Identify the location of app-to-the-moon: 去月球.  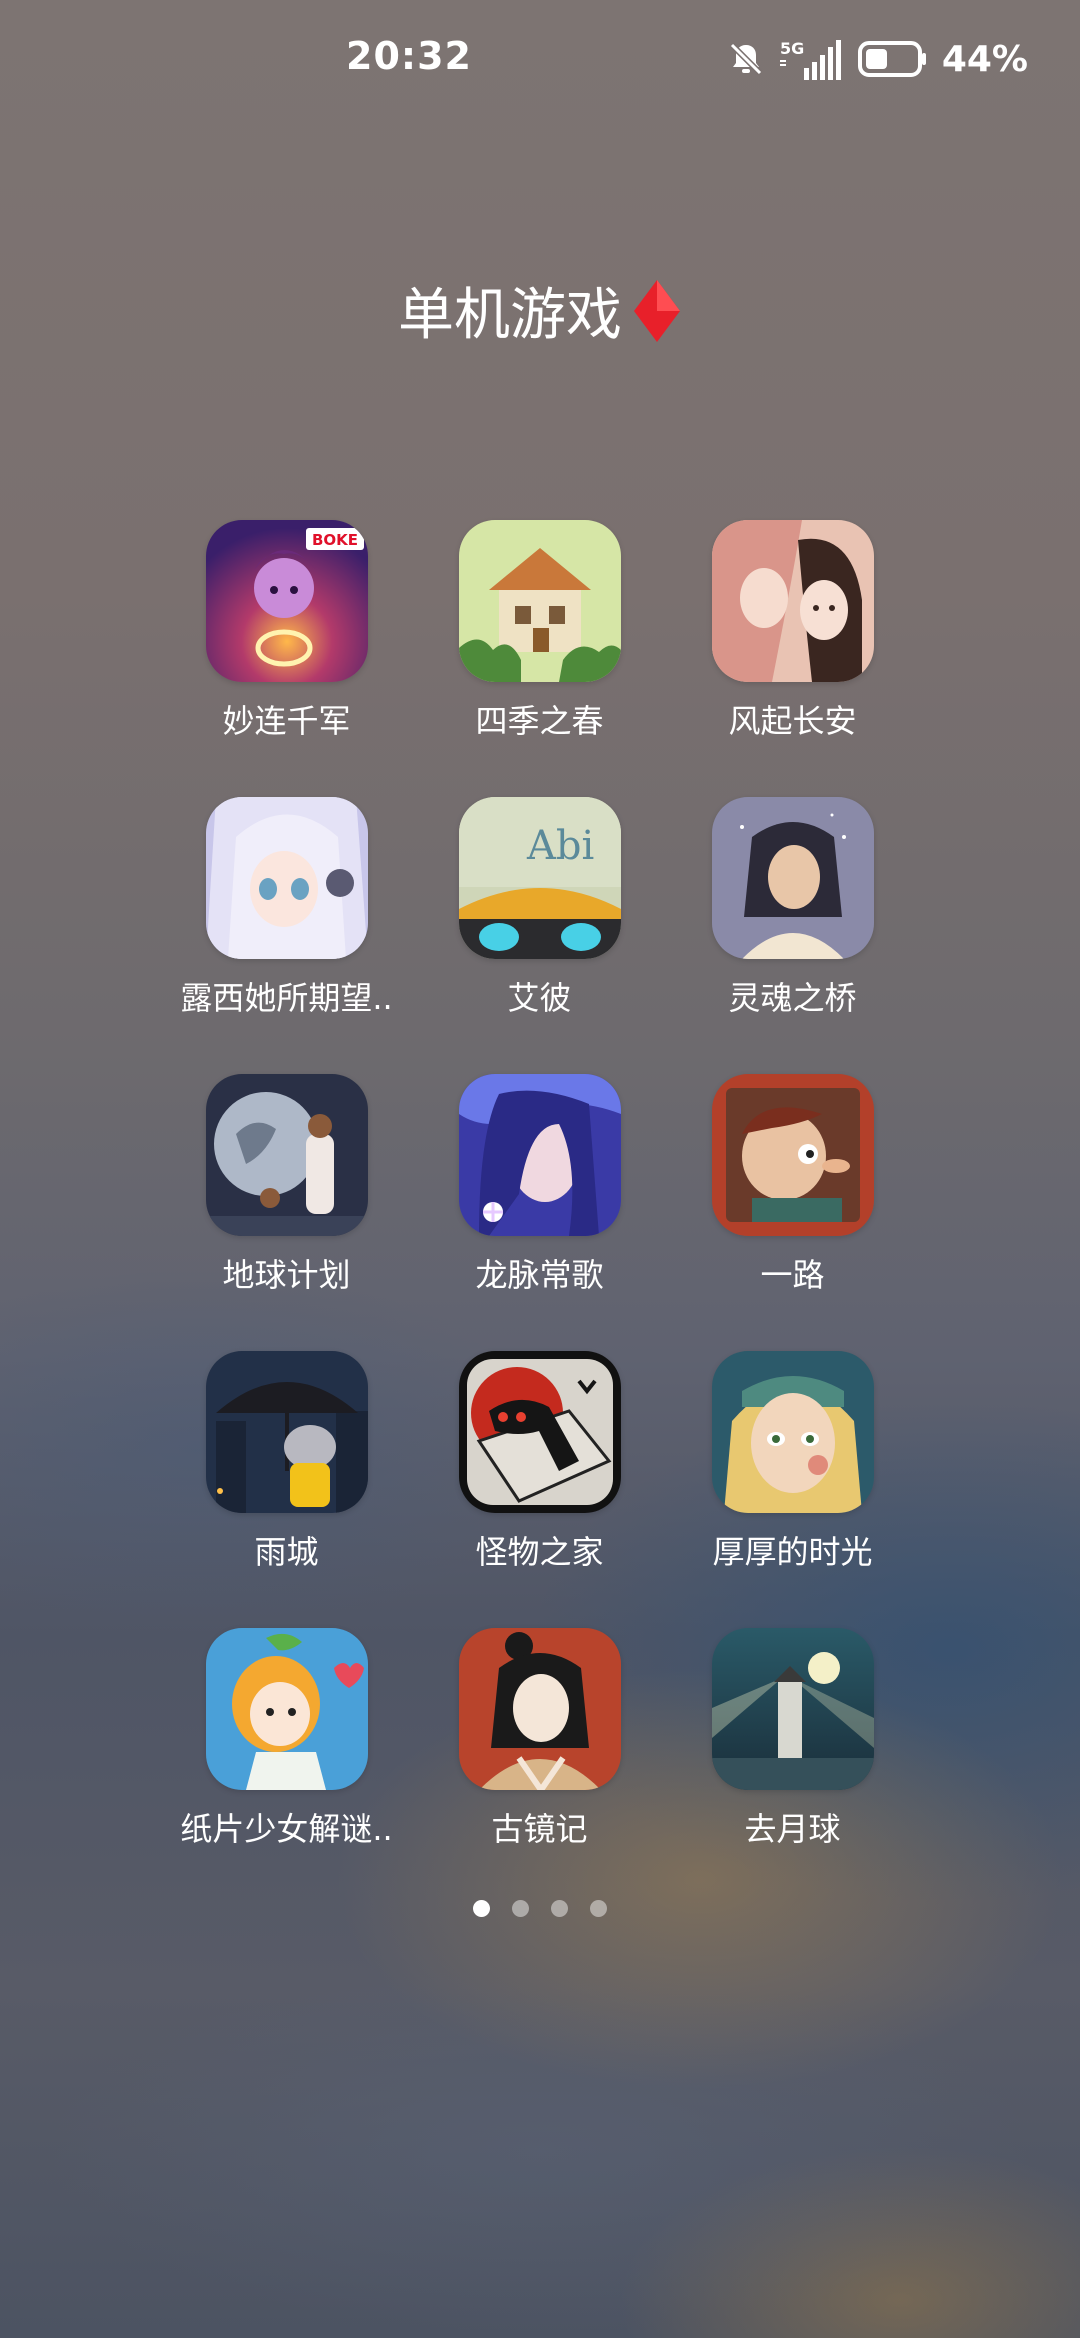
(792, 1766).